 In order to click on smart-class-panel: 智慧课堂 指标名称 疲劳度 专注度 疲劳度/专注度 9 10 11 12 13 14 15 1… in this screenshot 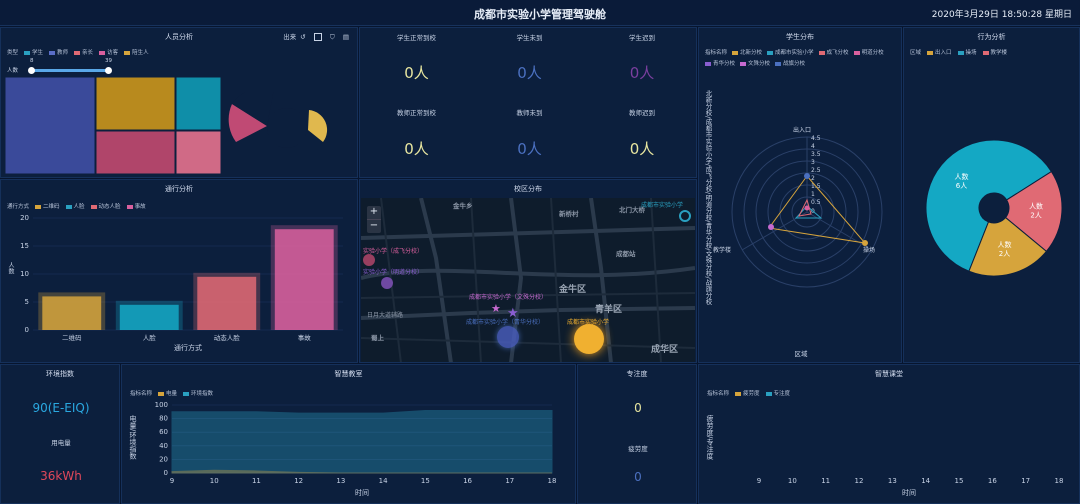, I will do `click(889, 434)`.